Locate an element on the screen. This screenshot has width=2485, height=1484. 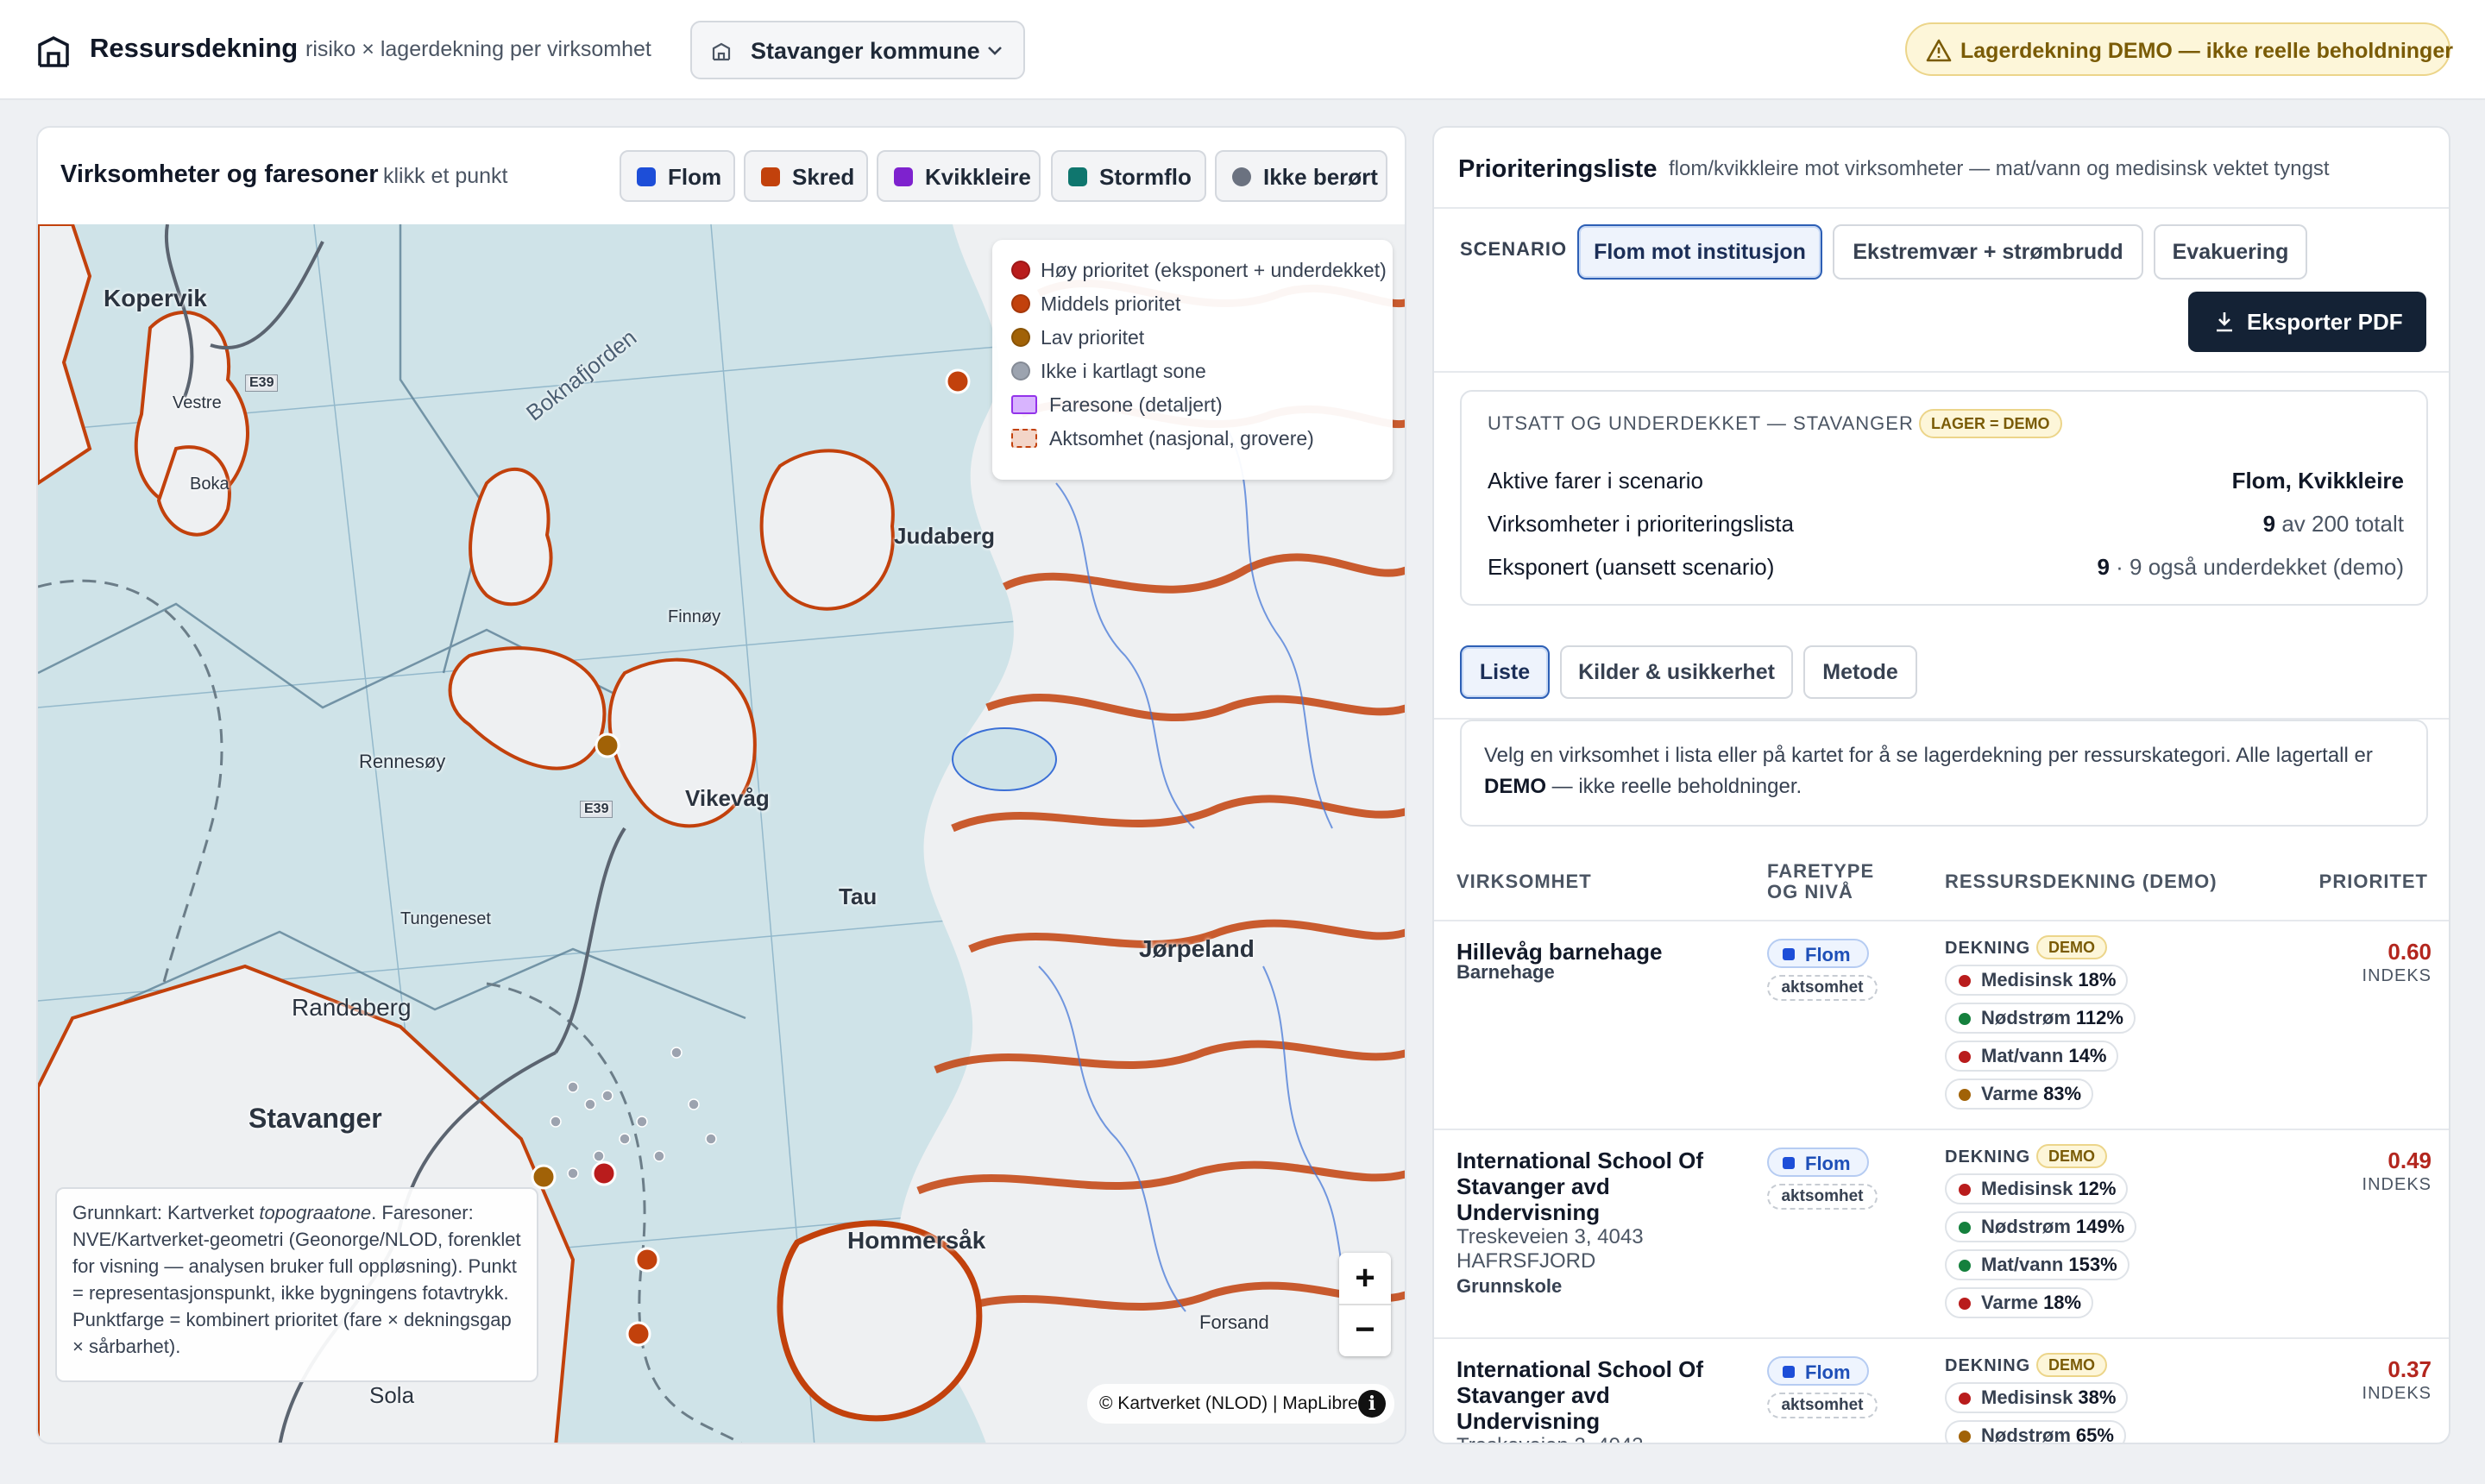
resource-chip: Medisinsk 12% is located at coordinates (2037, 1189).